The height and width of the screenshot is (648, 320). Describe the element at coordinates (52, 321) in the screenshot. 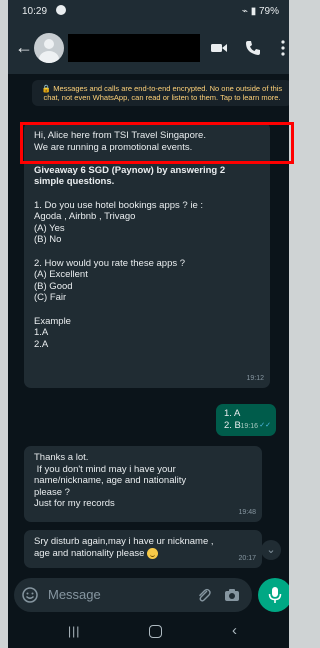

I see `message-line: Example` at that location.